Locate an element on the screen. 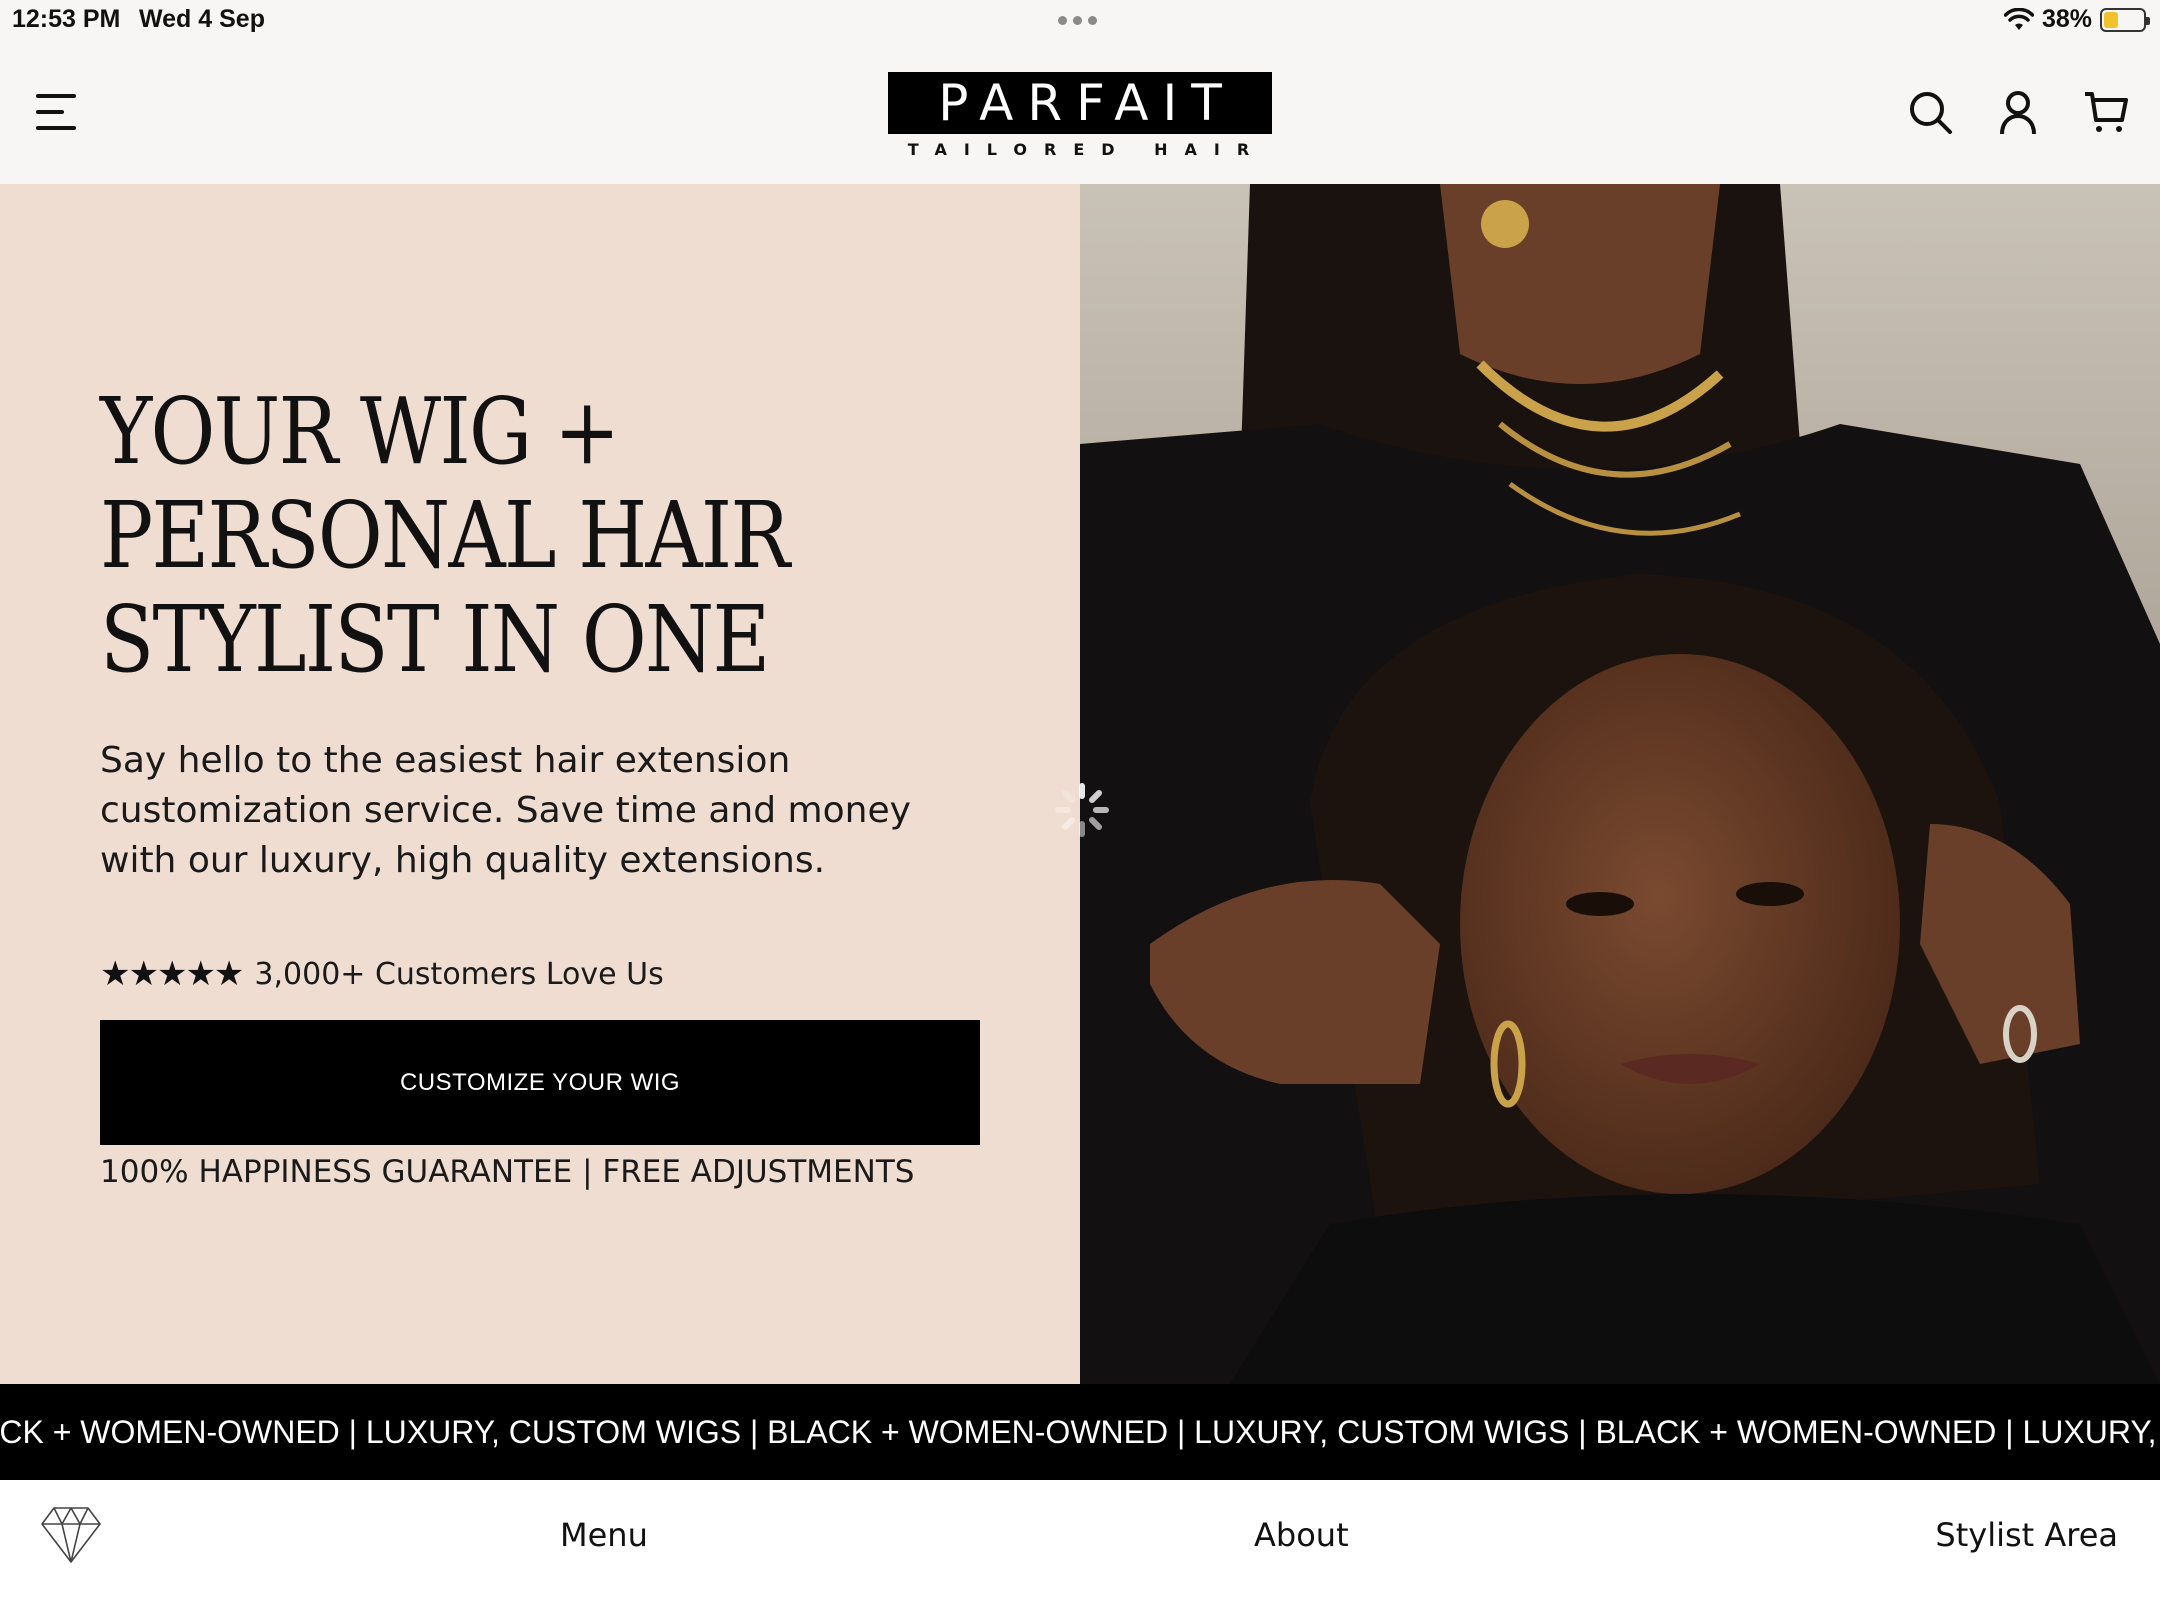 The image size is (2160, 1620). nav-stylist-area-link: Stylist Area is located at coordinates (2026, 1535).